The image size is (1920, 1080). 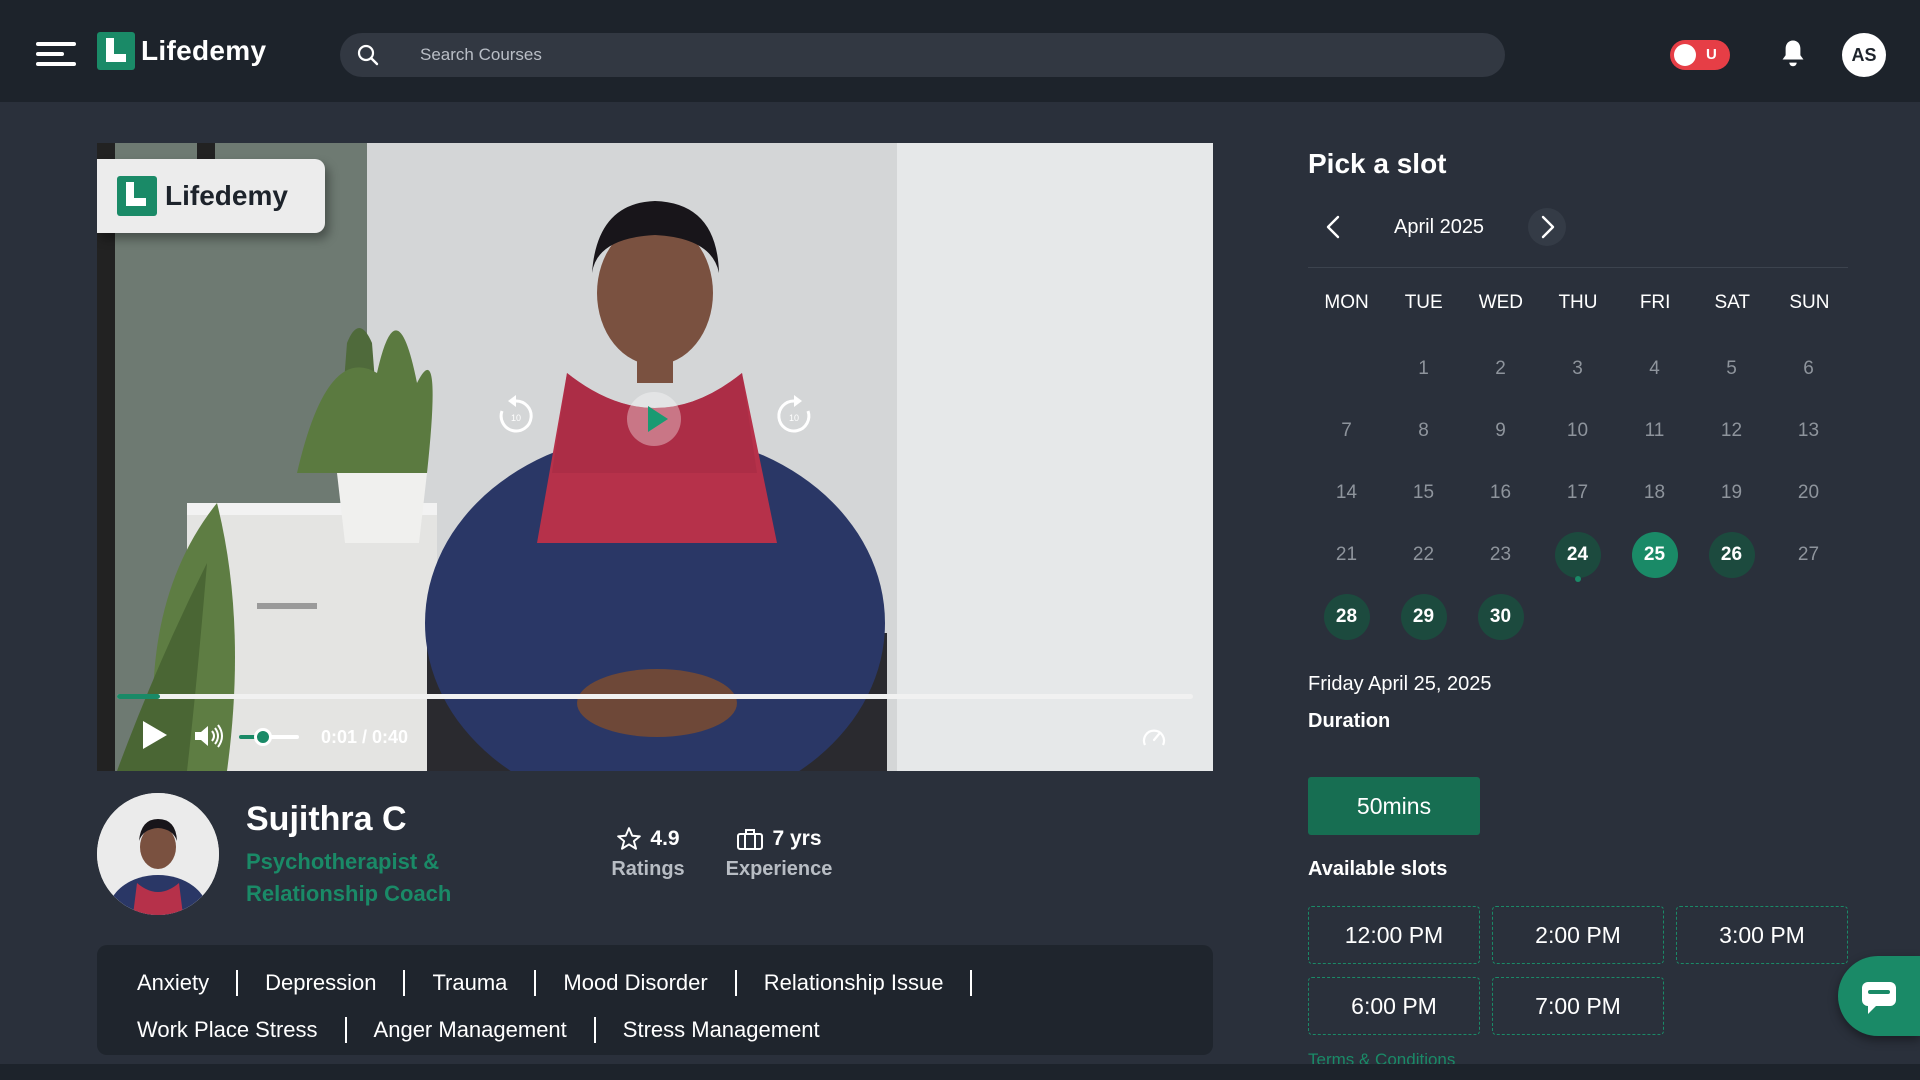 I want to click on time-slot: 3:00 PM, so click(x=1762, y=935).